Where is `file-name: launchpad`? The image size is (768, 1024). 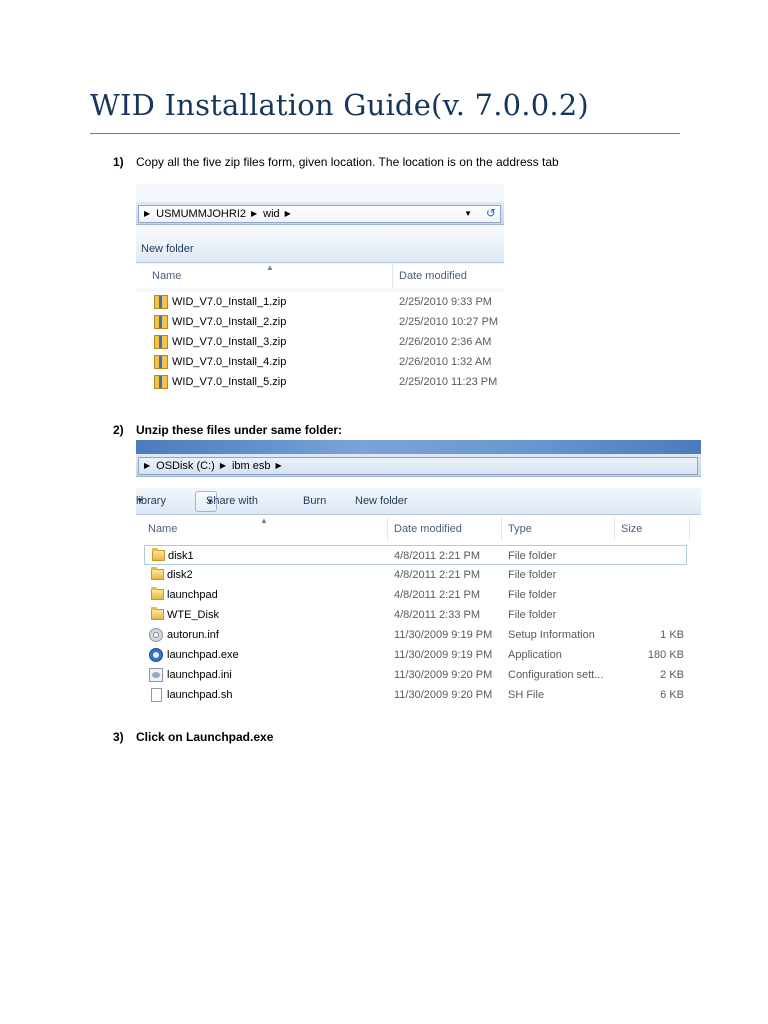 file-name: launchpad is located at coordinates (192, 595).